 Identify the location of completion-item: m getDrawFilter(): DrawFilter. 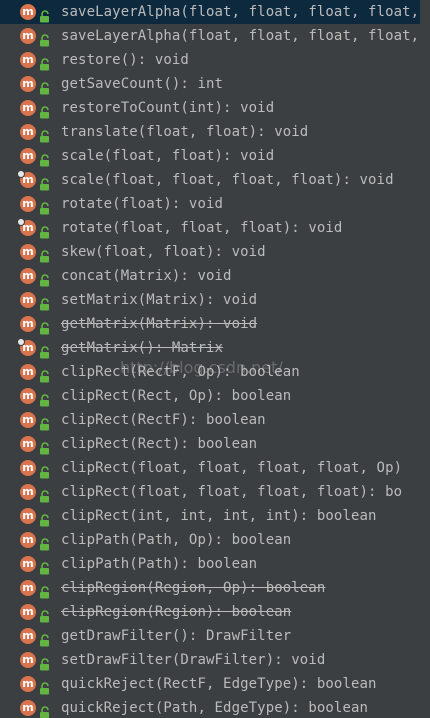
(210, 636).